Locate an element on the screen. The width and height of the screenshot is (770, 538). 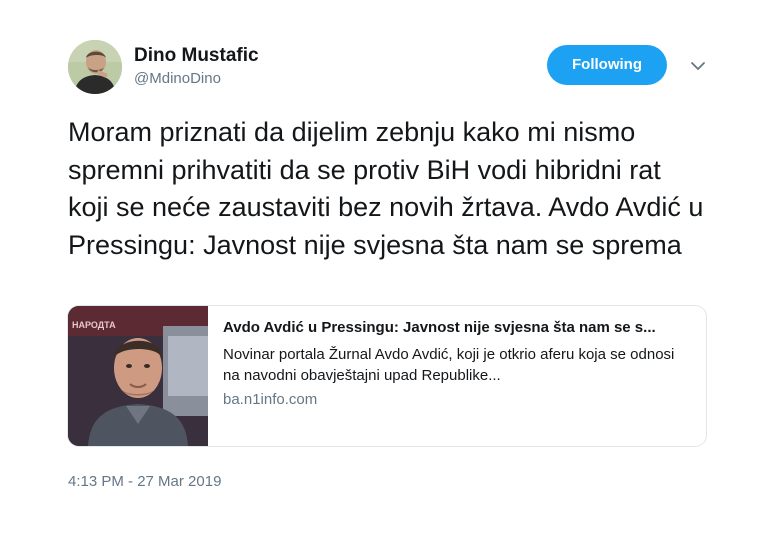
user-names: Dino Mustafic @MdinoDino is located at coordinates (196, 66).